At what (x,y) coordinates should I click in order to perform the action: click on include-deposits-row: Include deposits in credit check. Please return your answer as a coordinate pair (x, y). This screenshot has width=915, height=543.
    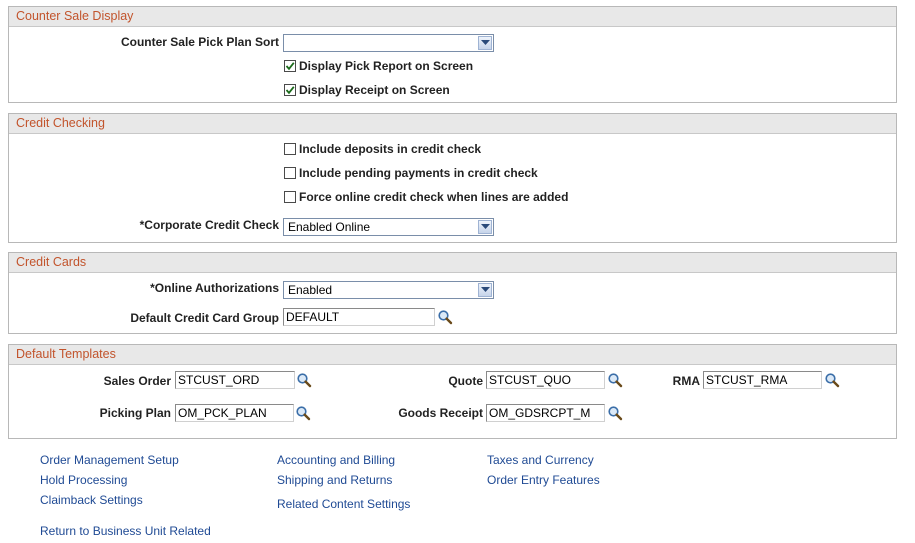
    Looking at the image, I should click on (382, 149).